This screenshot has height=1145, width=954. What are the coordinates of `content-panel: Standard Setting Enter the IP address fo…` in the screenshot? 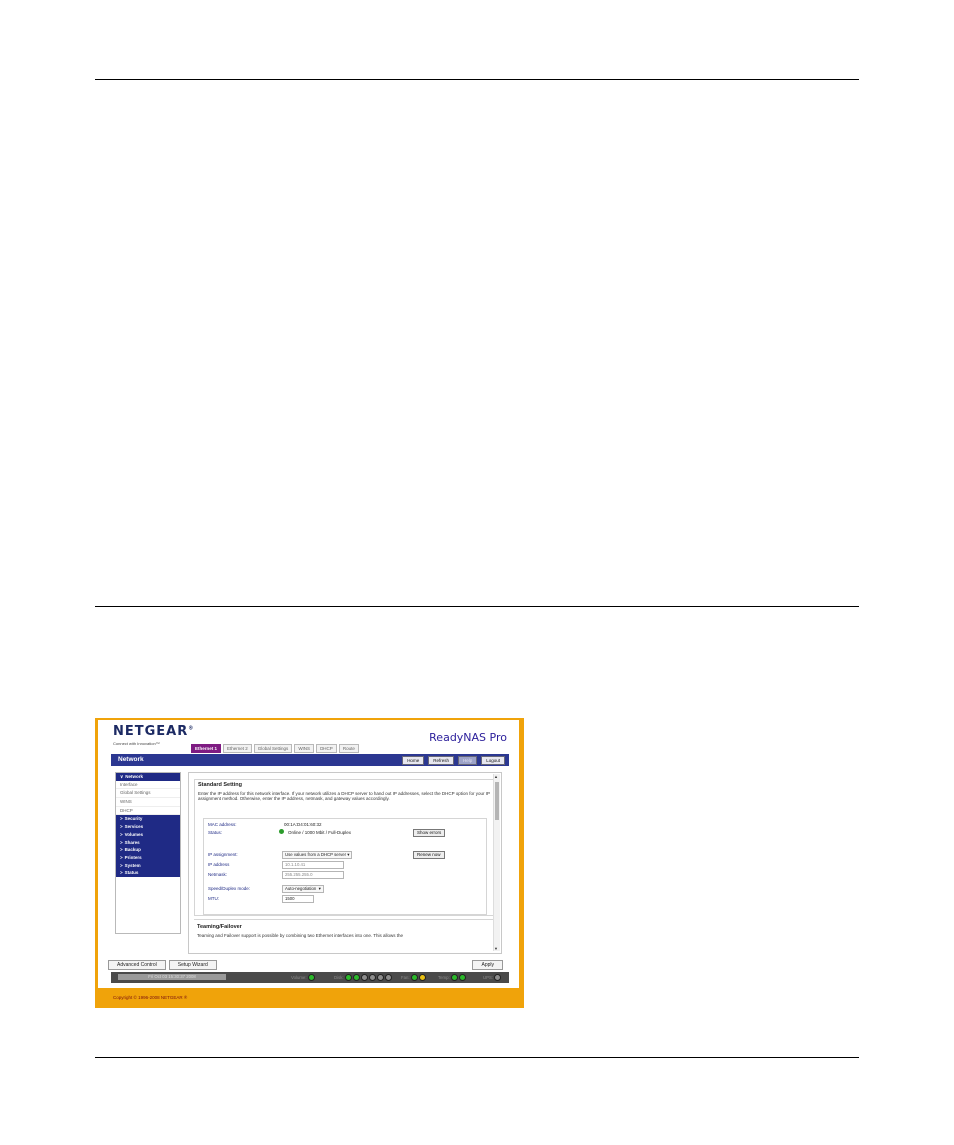 It's located at (345, 863).